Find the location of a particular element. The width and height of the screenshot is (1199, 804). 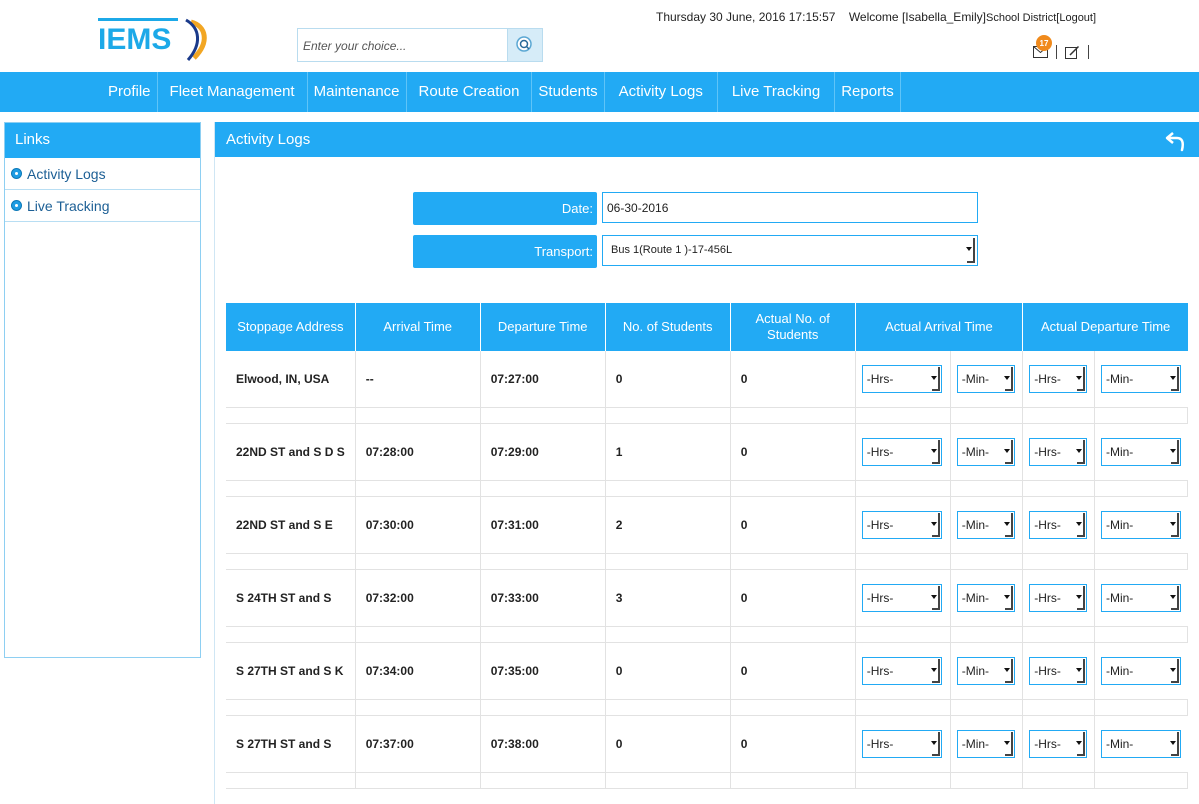

header-actual-departure-time: Actual Departure Time is located at coordinates (1105, 327).